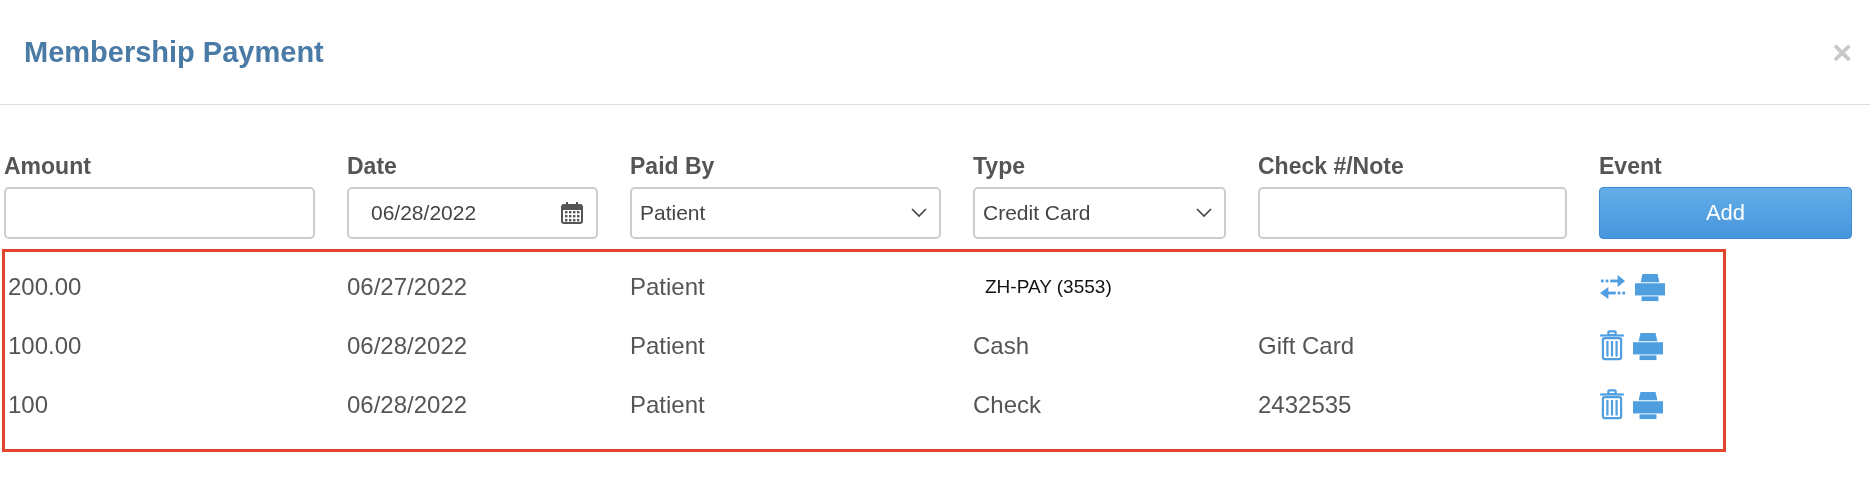  What do you see at coordinates (1002, 345) in the screenshot?
I see `table-cell-text: Cash` at bounding box center [1002, 345].